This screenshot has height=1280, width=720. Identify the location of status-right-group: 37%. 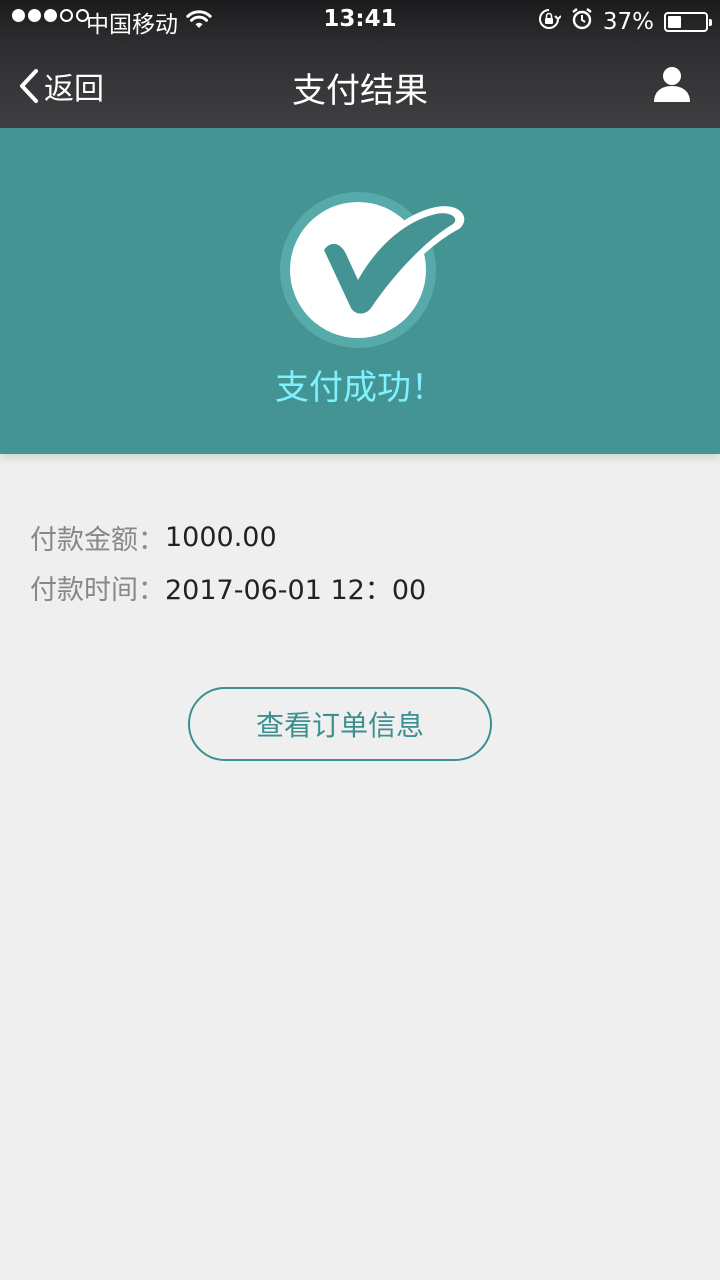
(624, 22).